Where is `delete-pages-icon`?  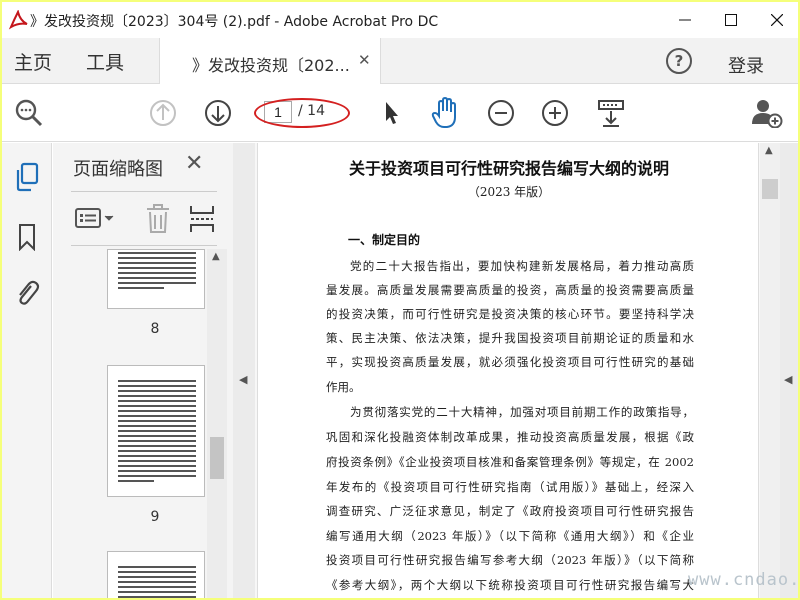 delete-pages-icon is located at coordinates (158, 221).